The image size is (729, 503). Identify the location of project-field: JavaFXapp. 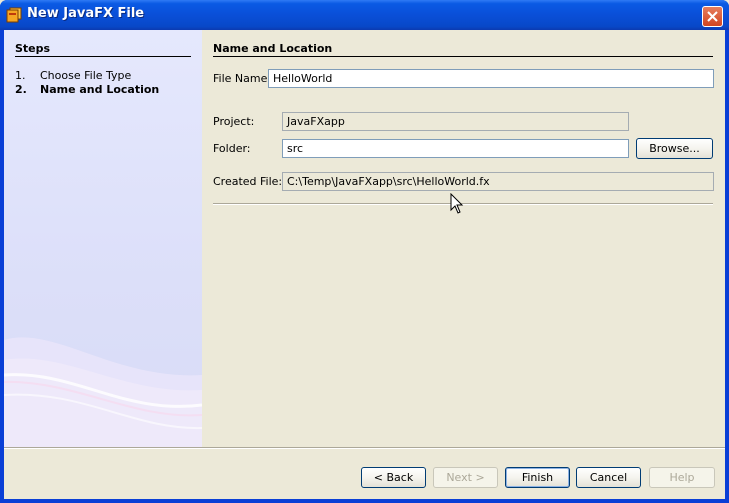
(455, 121).